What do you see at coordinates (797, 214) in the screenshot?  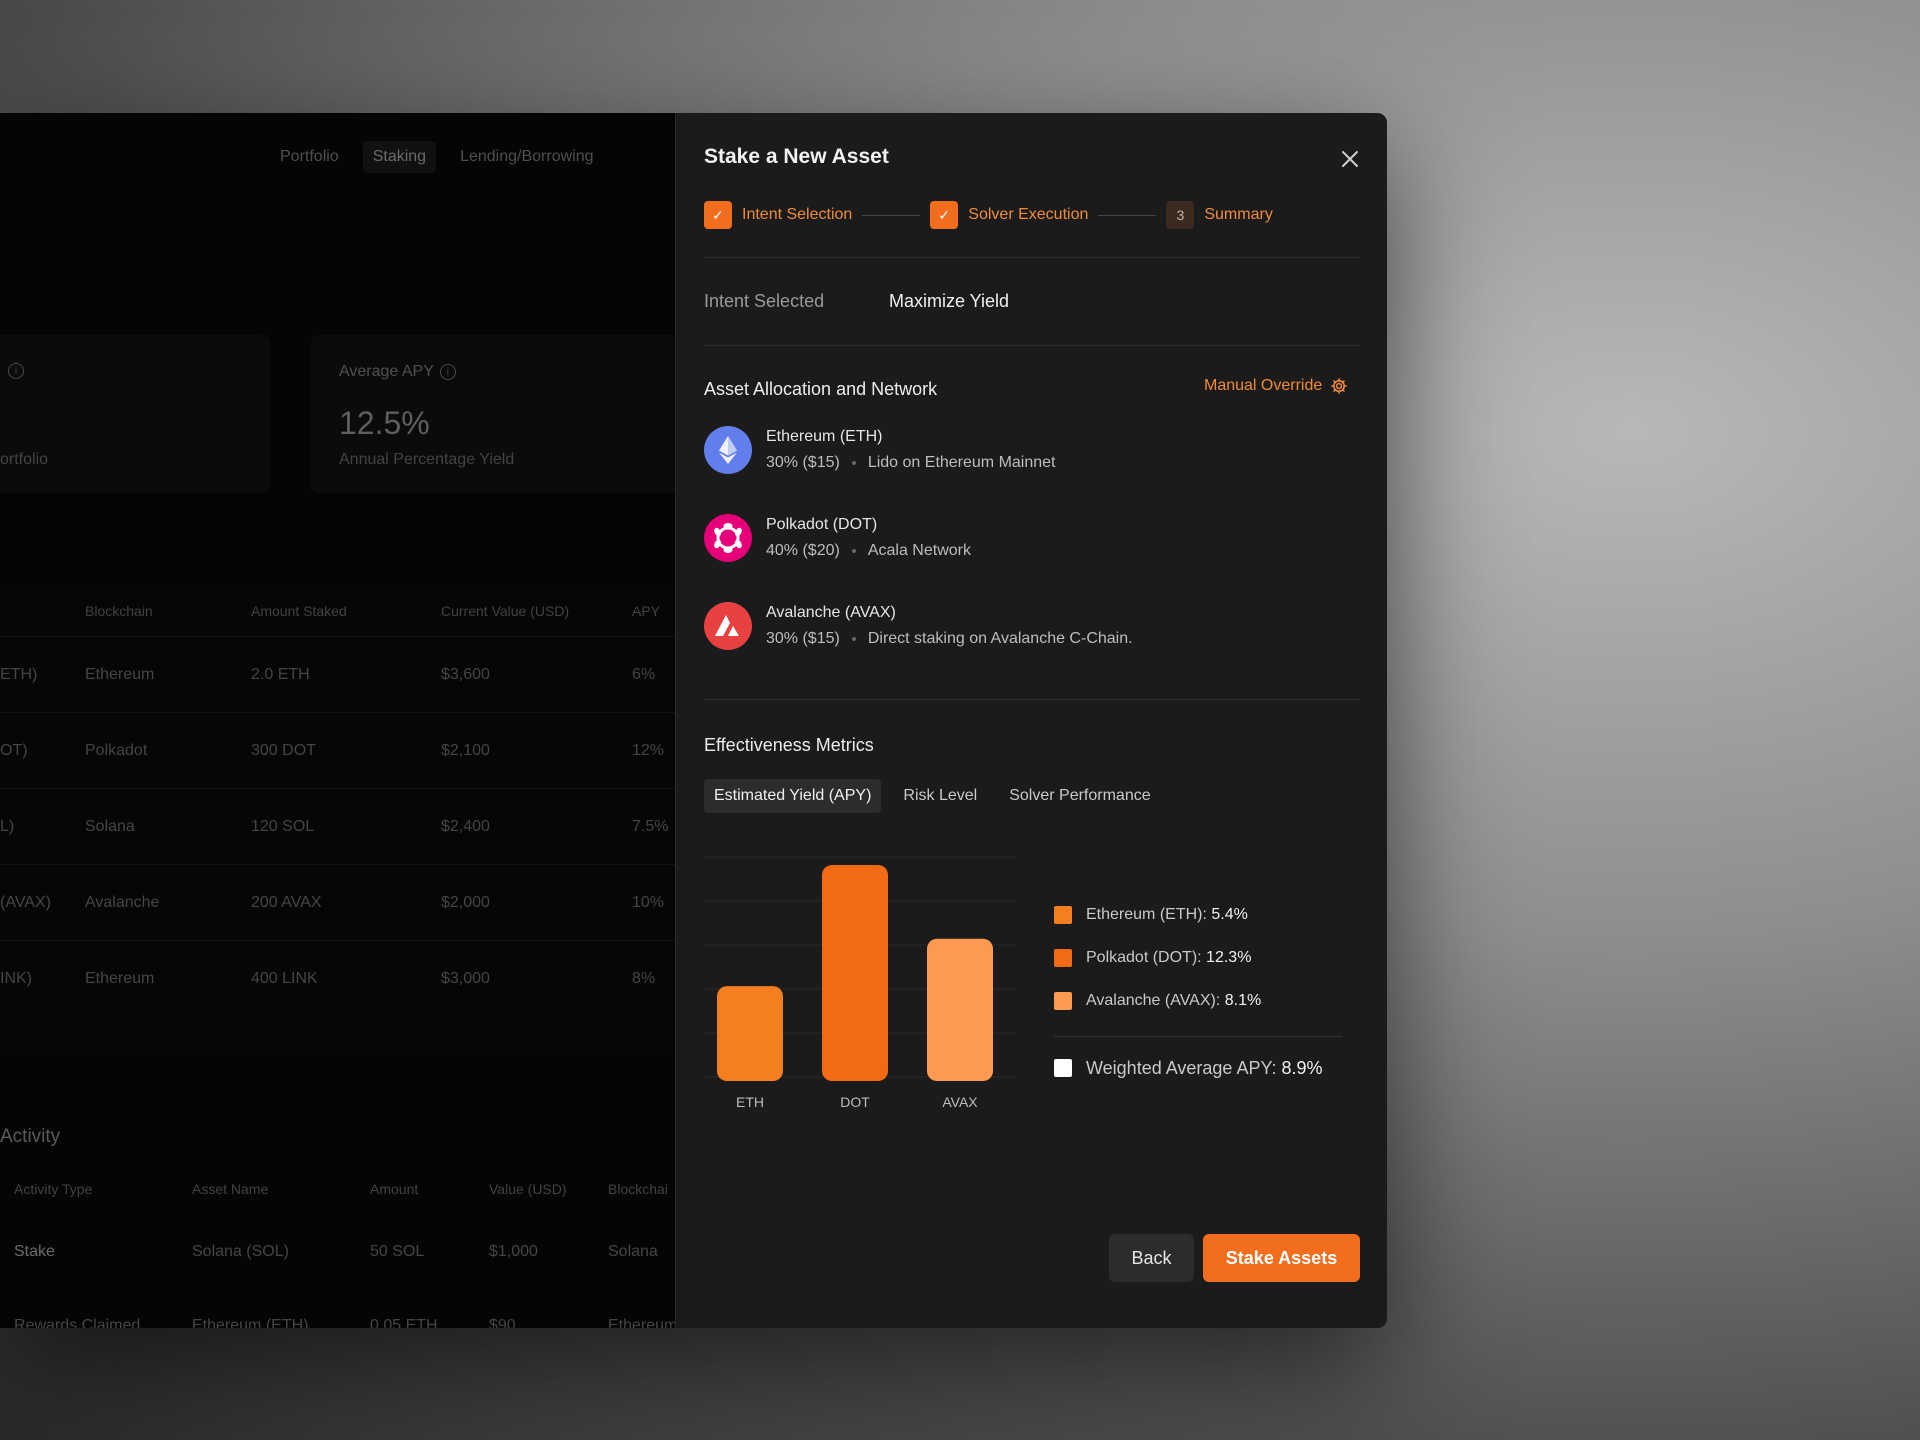 I see `step-label: Intent Selection` at bounding box center [797, 214].